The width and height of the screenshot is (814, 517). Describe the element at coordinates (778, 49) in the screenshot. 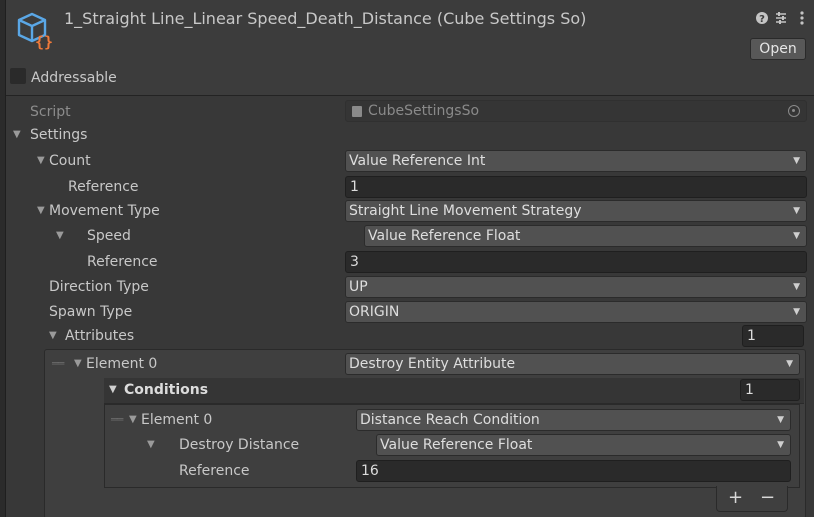

I see `open-button: Open` at that location.